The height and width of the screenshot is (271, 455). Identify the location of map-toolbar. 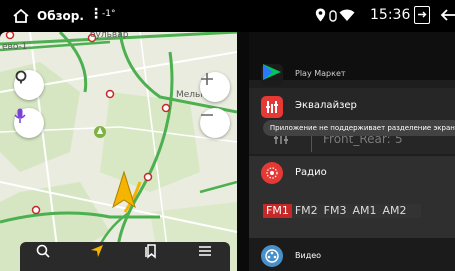
(125, 256).